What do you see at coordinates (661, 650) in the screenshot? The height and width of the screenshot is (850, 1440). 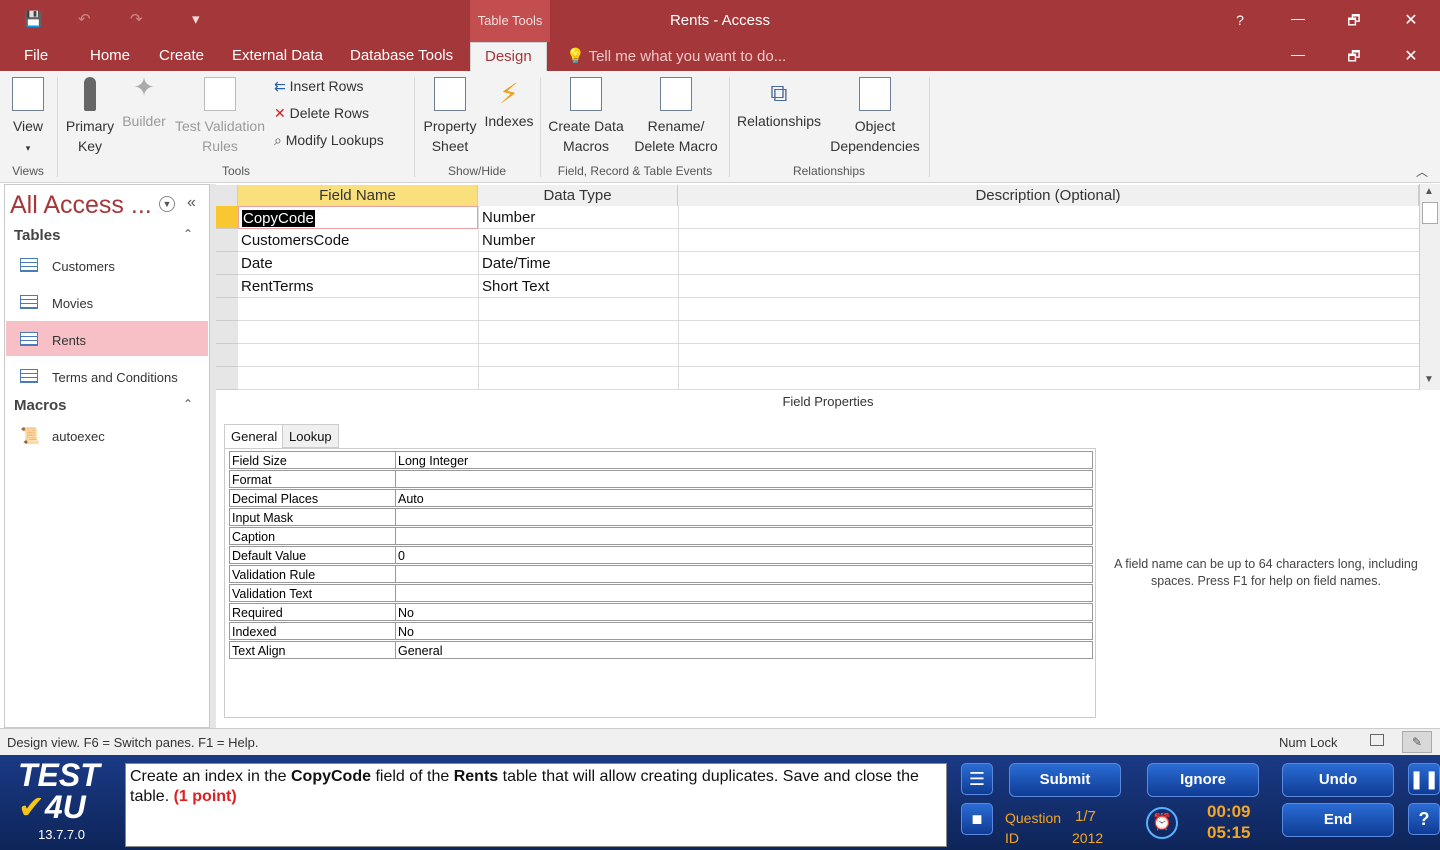 I see `property-row: Text Align General` at bounding box center [661, 650].